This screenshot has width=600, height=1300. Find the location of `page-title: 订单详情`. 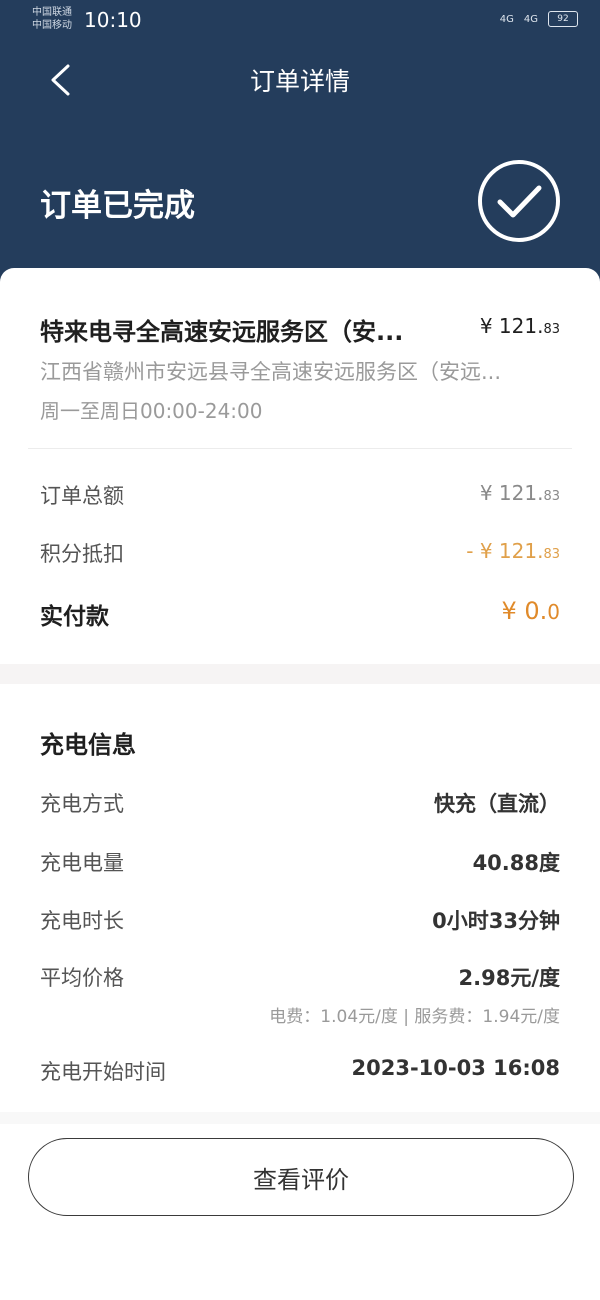

page-title: 订单详情 is located at coordinates (299, 81).